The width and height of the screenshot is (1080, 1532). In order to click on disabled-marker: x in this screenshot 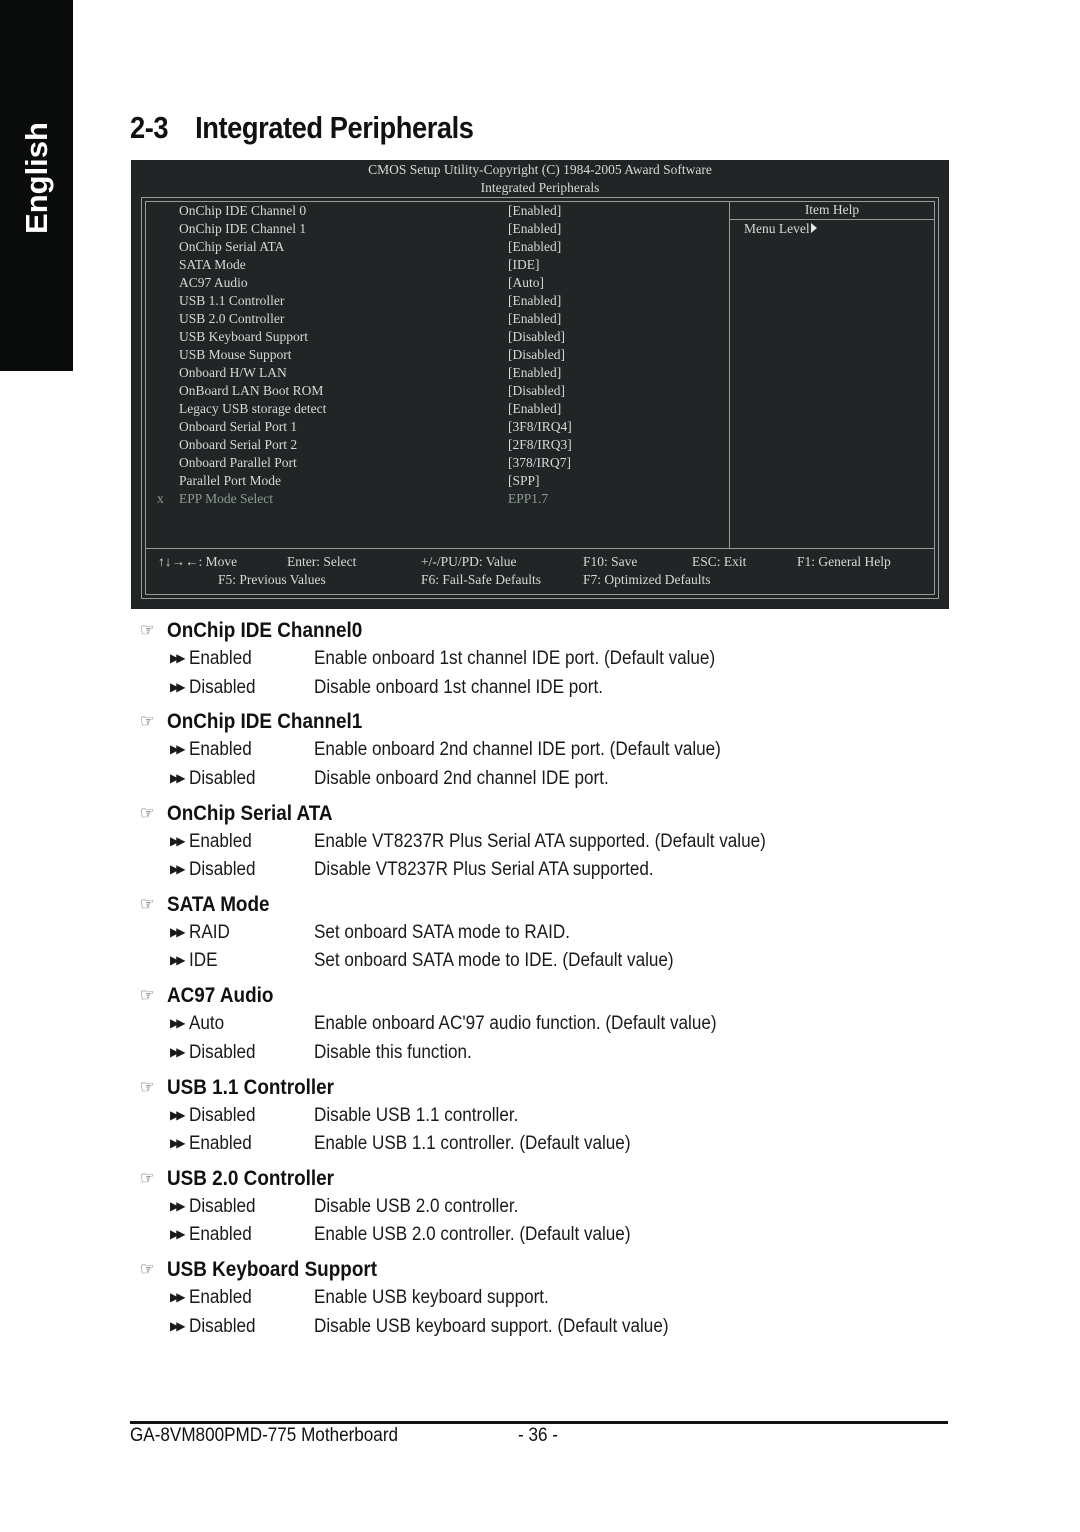, I will do `click(160, 498)`.